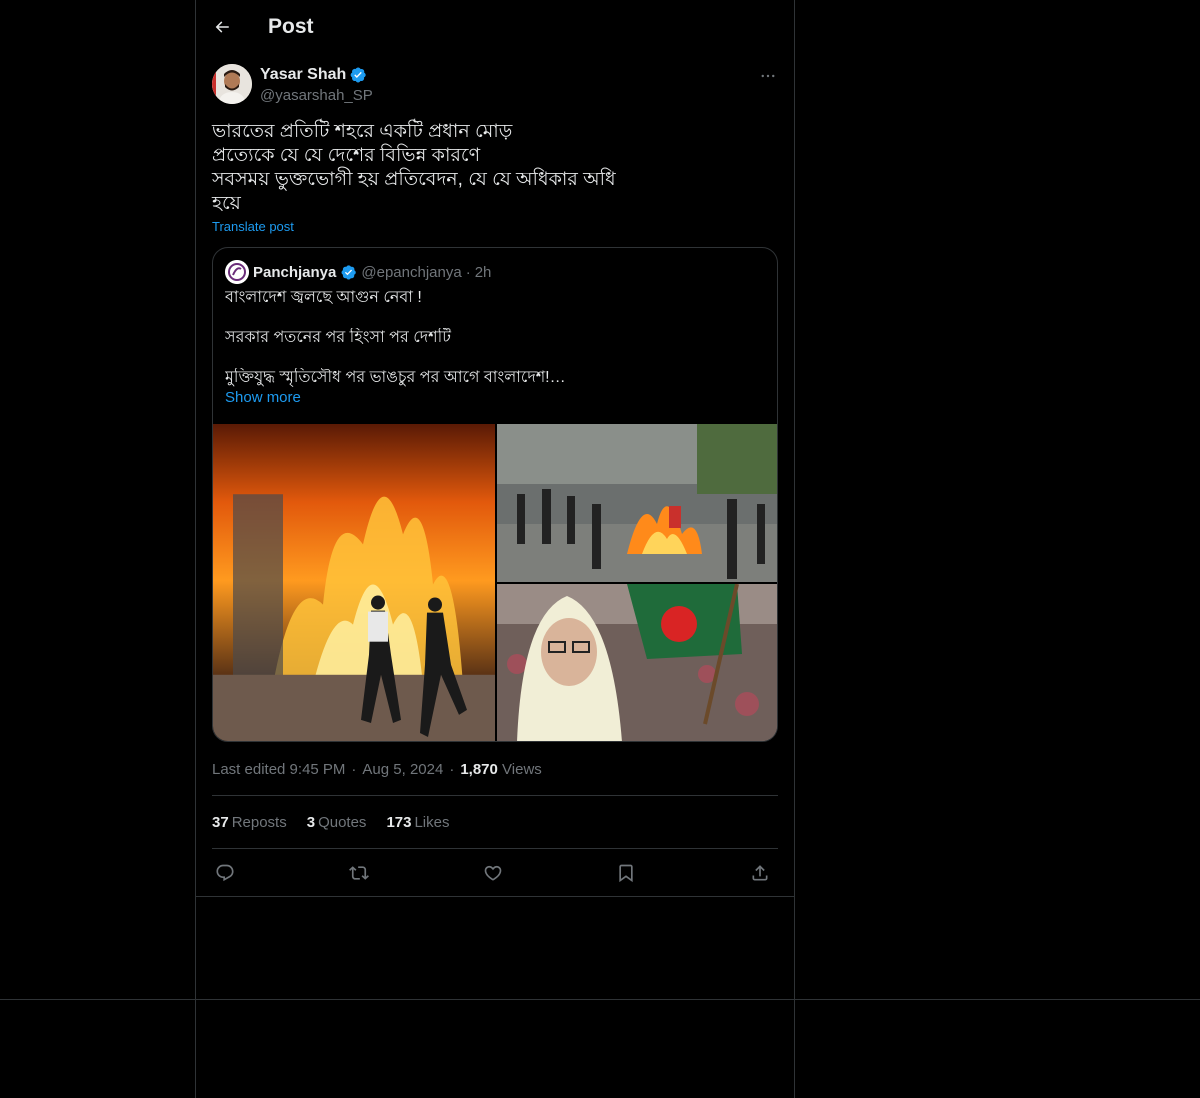 The width and height of the screenshot is (1200, 1098). What do you see at coordinates (311, 822) in the screenshot?
I see `quotes-count: 3` at bounding box center [311, 822].